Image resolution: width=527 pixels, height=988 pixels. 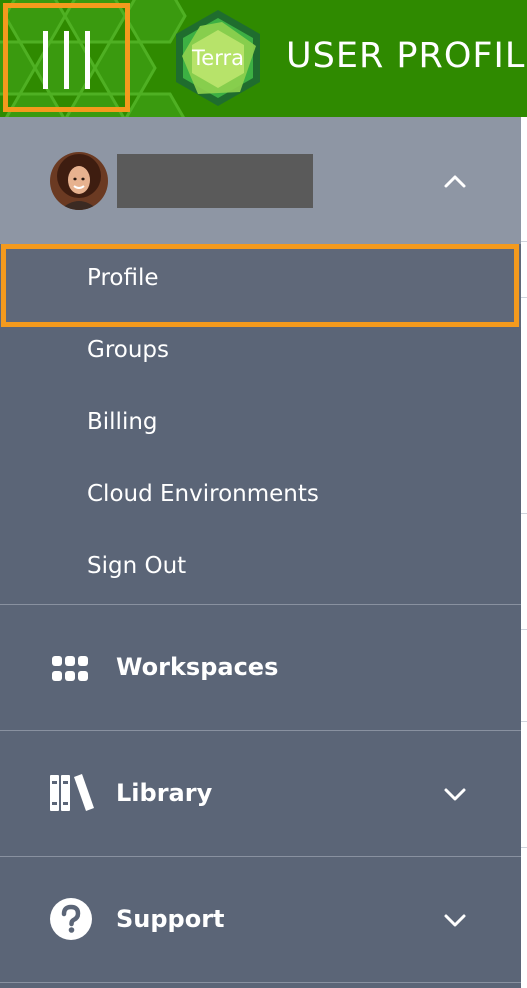 I want to click on help-circle-icon, so click(x=71, y=919).